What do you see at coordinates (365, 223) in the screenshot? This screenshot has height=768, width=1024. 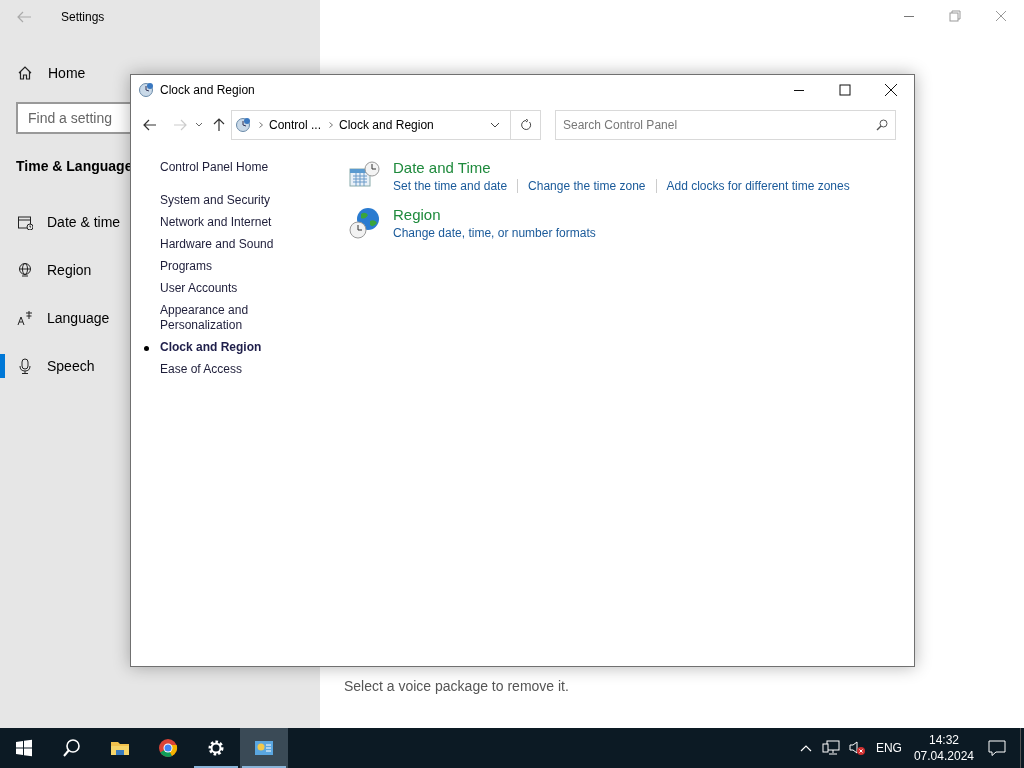 I see `globe-clock-icon` at bounding box center [365, 223].